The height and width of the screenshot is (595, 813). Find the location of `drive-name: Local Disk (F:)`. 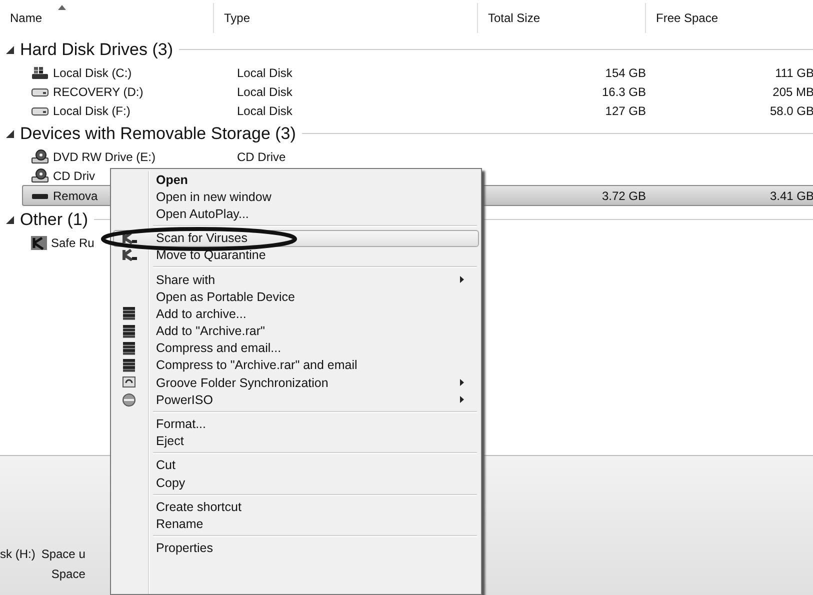

drive-name: Local Disk (F:) is located at coordinates (91, 111).